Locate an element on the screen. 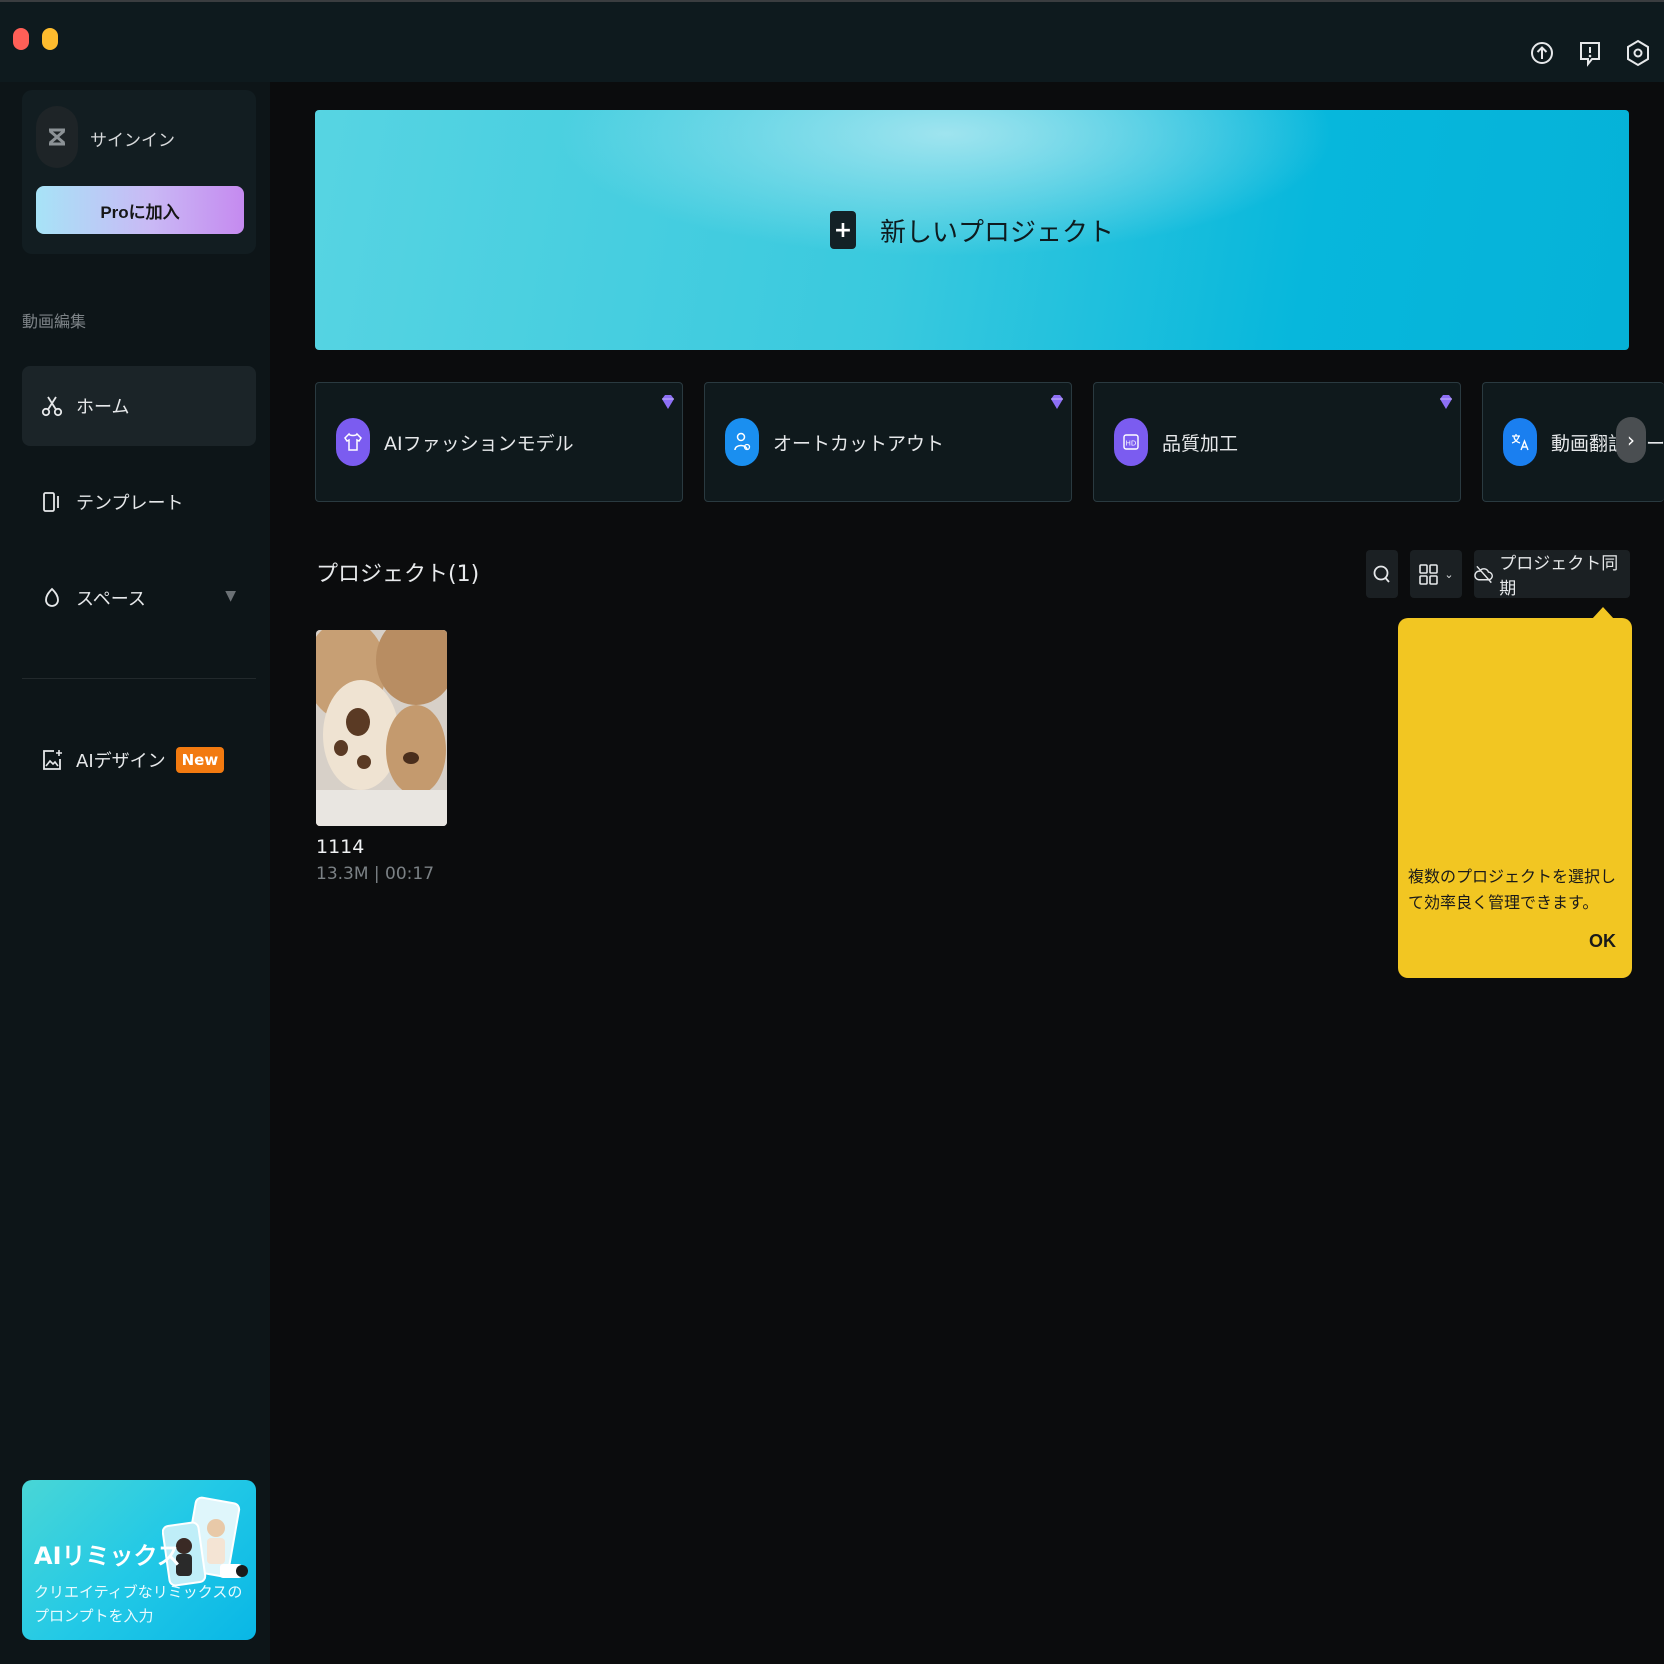 Image resolution: width=1664 pixels, height=1664 pixels. tool-label: 動画翻訳ツール is located at coordinates (1607, 443).